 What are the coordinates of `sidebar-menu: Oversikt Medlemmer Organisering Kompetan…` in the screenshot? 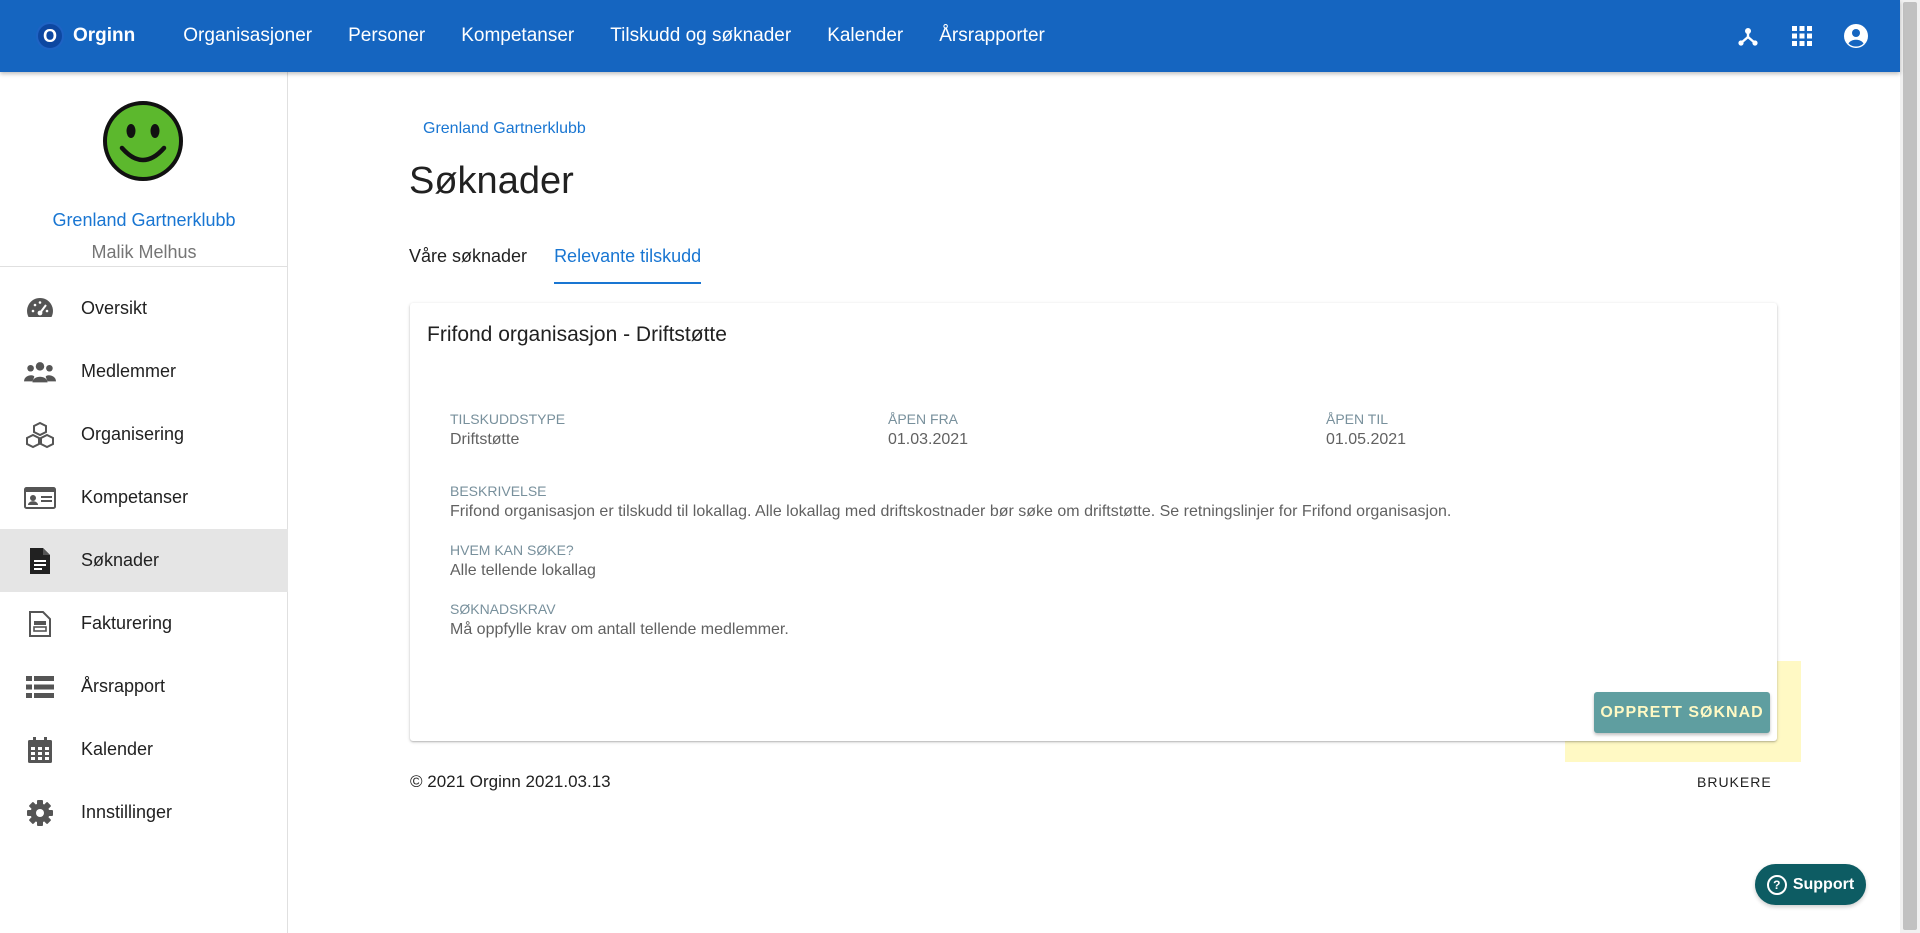 It's located at (144, 560).